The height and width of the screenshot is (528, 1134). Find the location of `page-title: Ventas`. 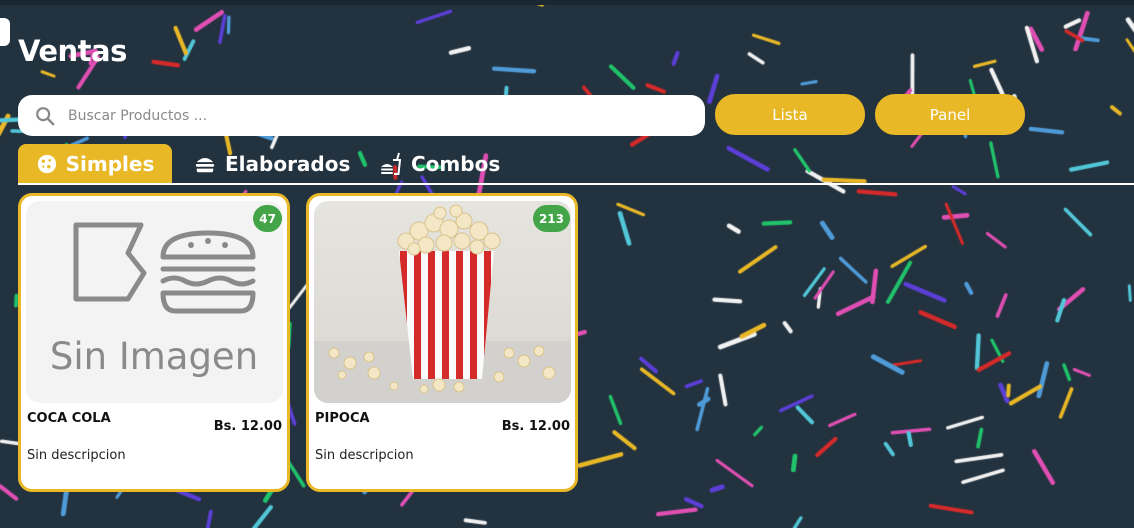

page-title: Ventas is located at coordinates (72, 51).